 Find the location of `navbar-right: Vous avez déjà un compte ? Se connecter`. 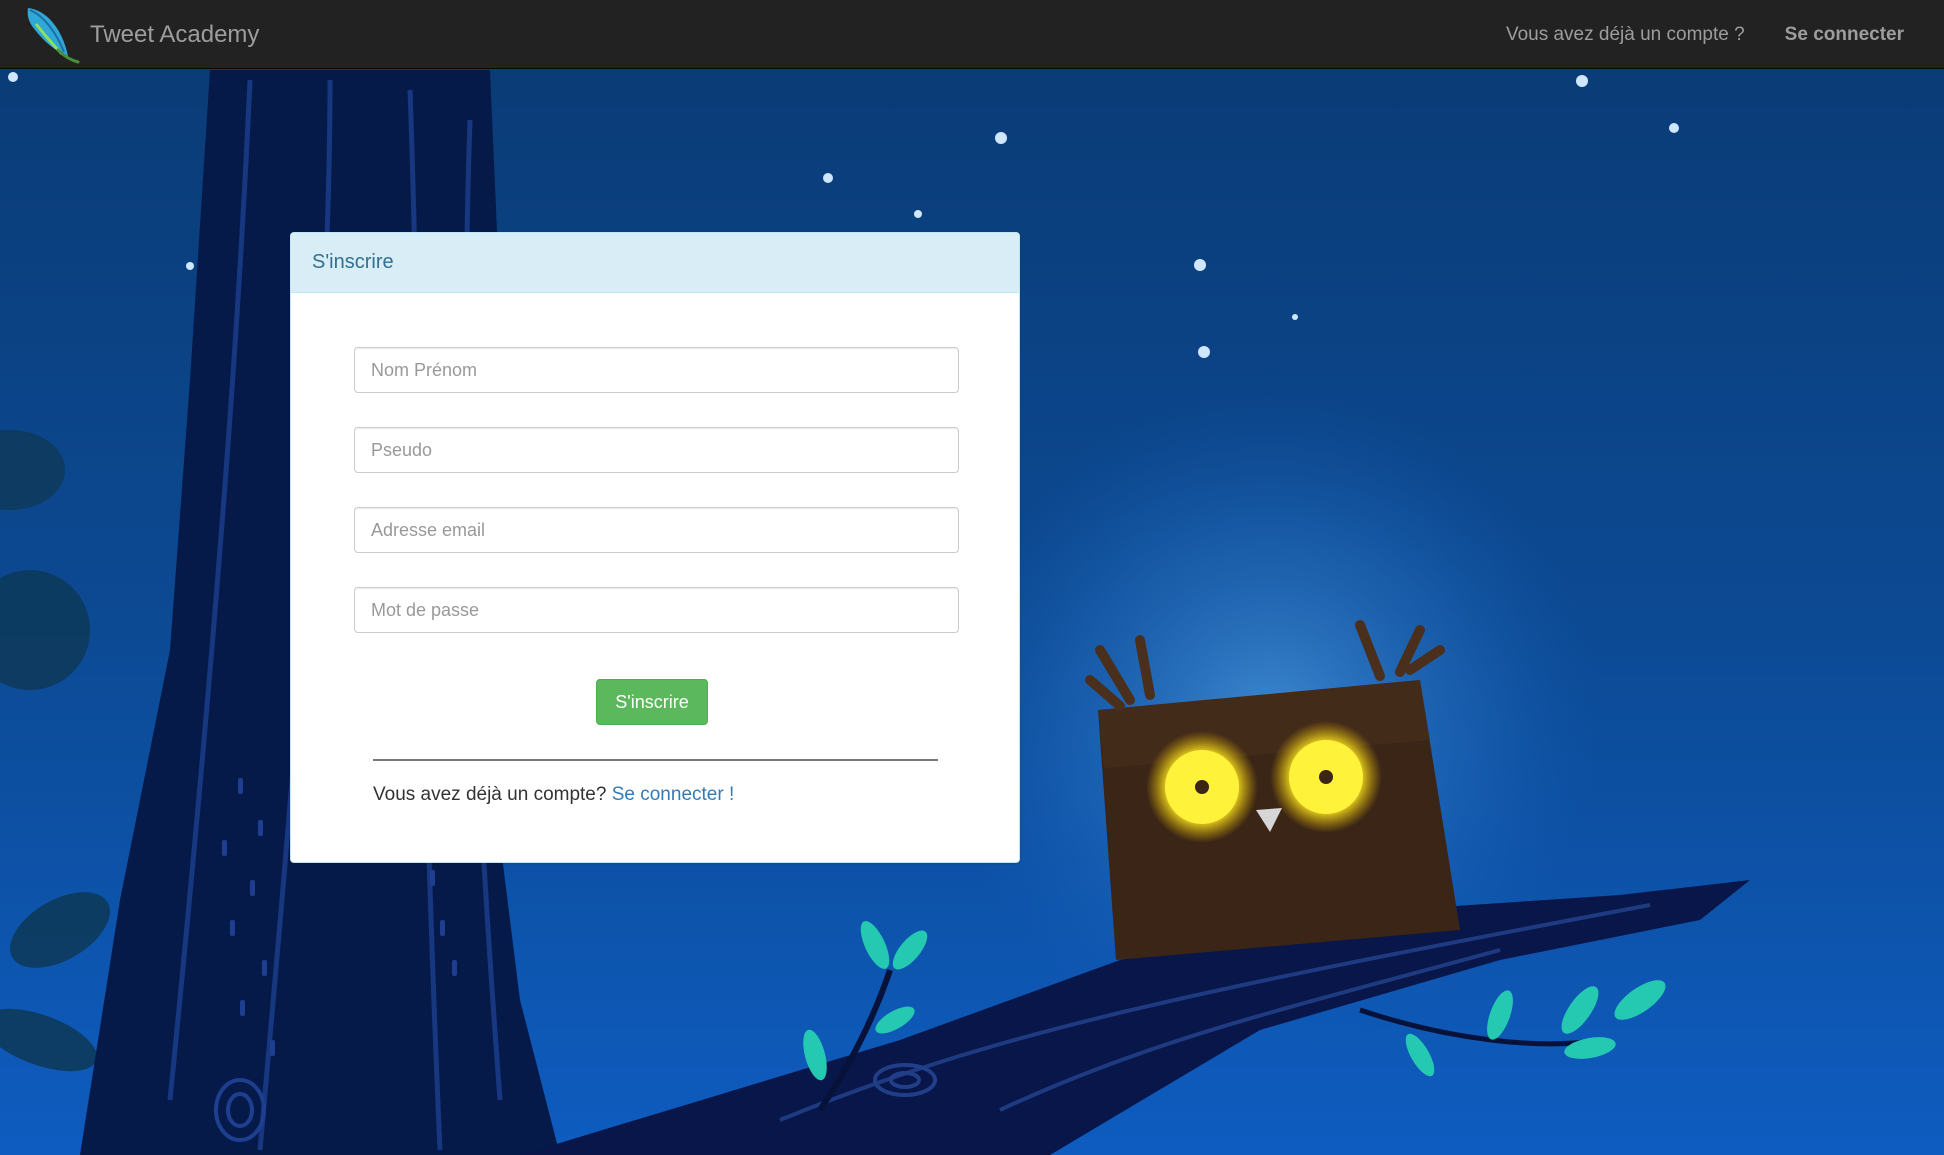

navbar-right: Vous avez déjà un compte ? Se connecter is located at coordinates (1705, 34).